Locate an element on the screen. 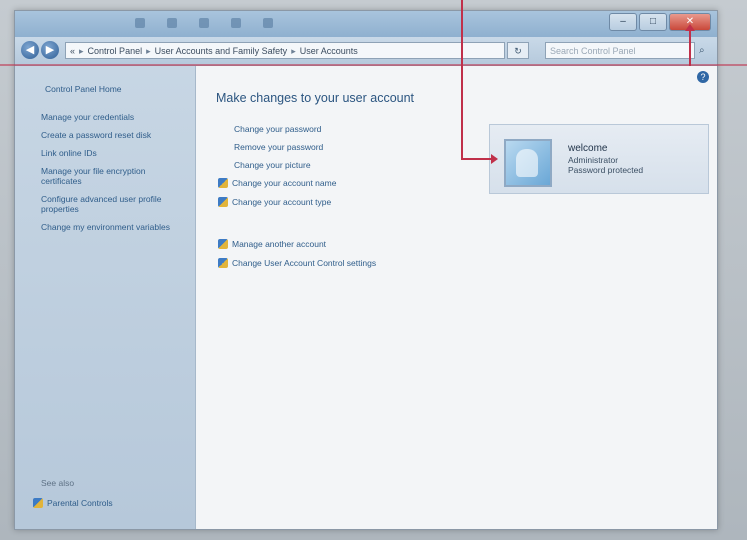 The height and width of the screenshot is (540, 747). manage-another-account-link: Manage another account is located at coordinates (272, 244).